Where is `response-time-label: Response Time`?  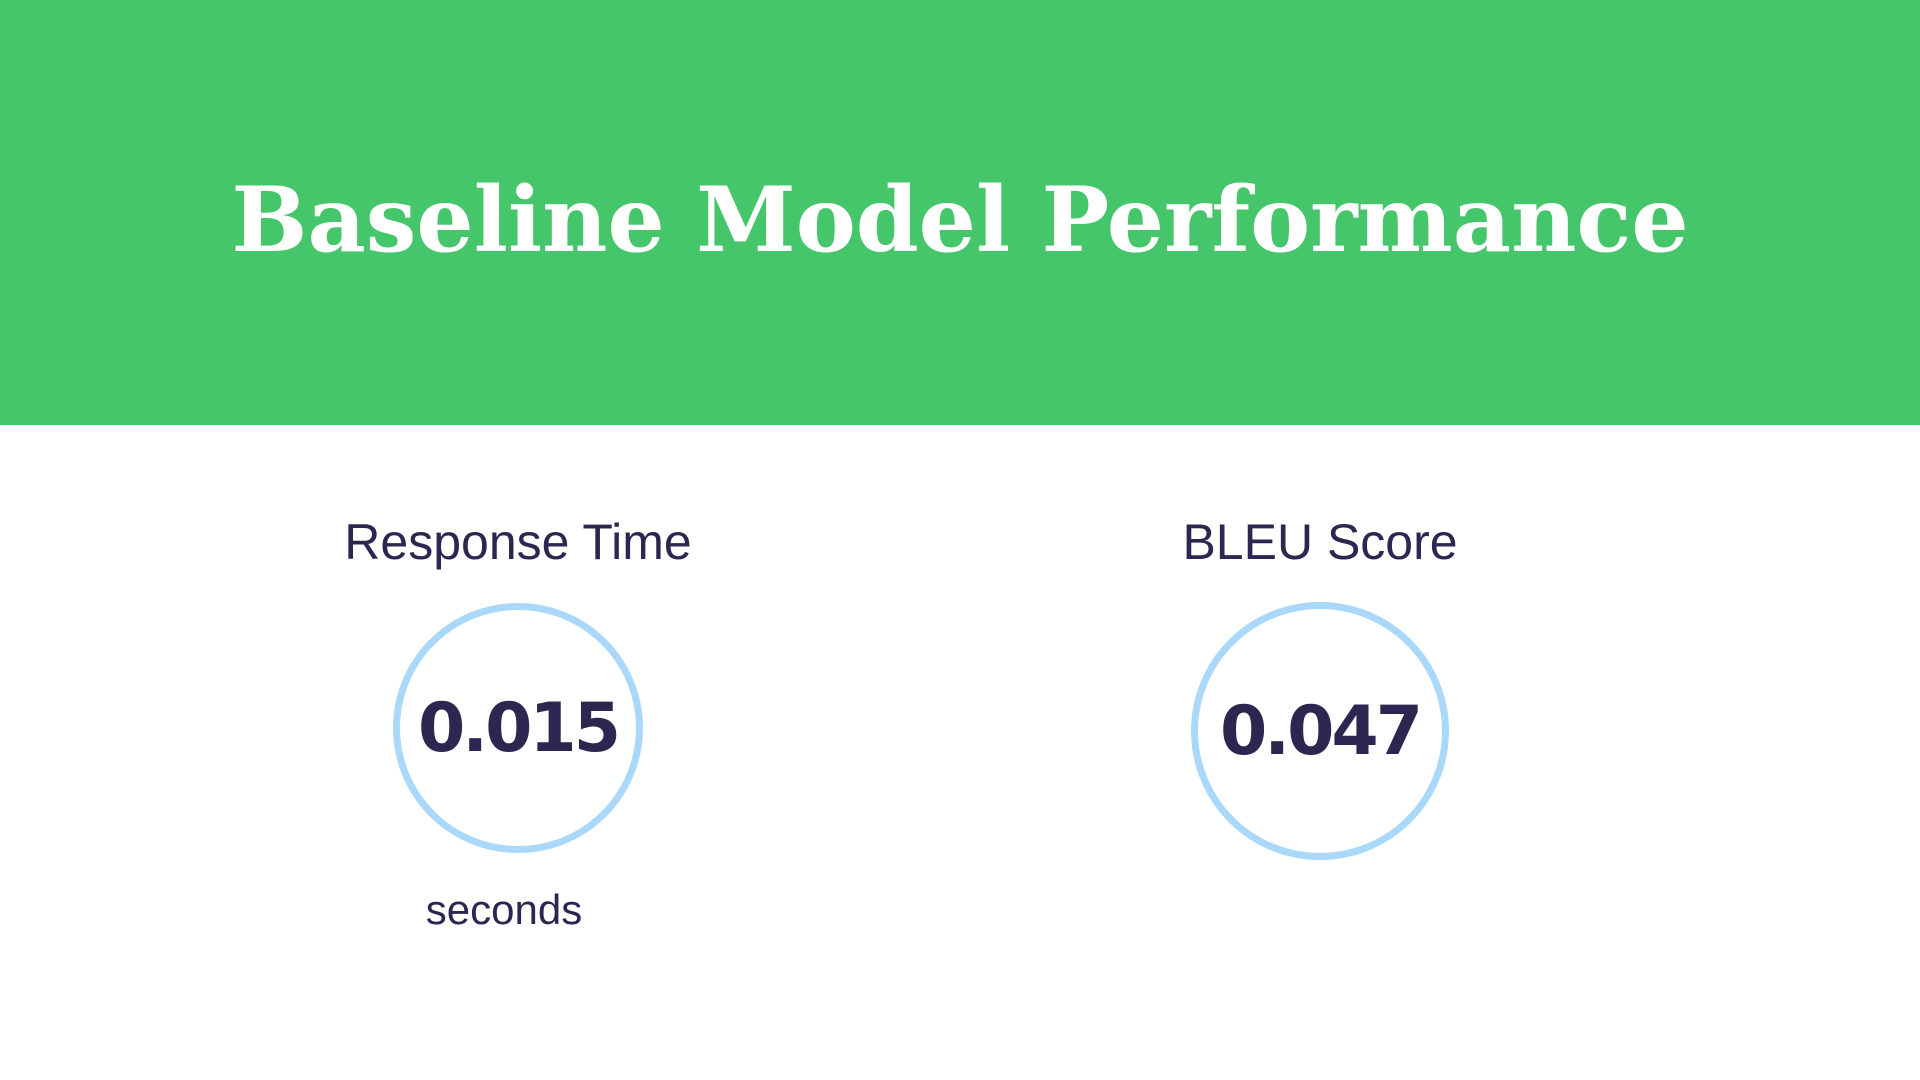 response-time-label: Response Time is located at coordinates (518, 542).